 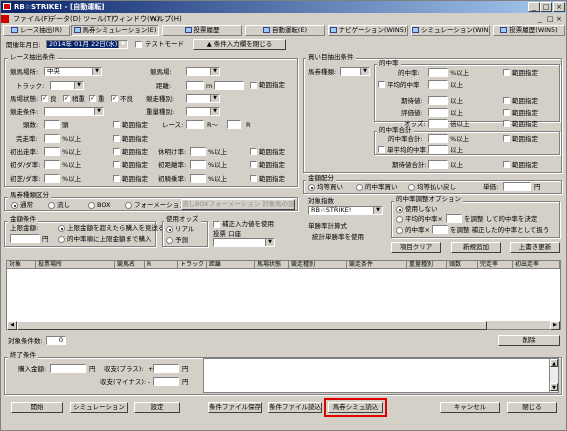 I want to click on tan-avg-input, so click(x=438, y=149).